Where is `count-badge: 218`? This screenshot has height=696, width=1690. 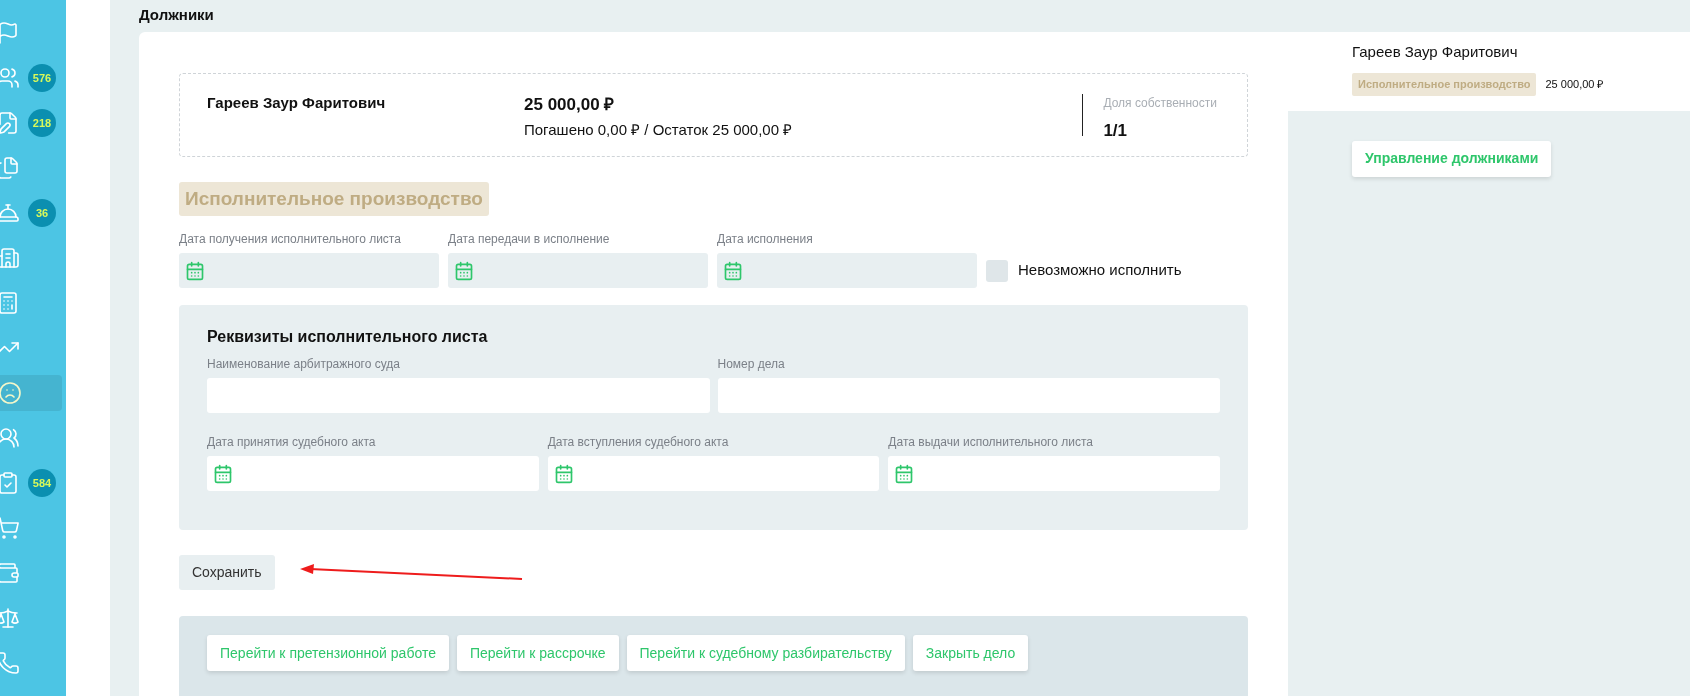
count-badge: 218 is located at coordinates (42, 123).